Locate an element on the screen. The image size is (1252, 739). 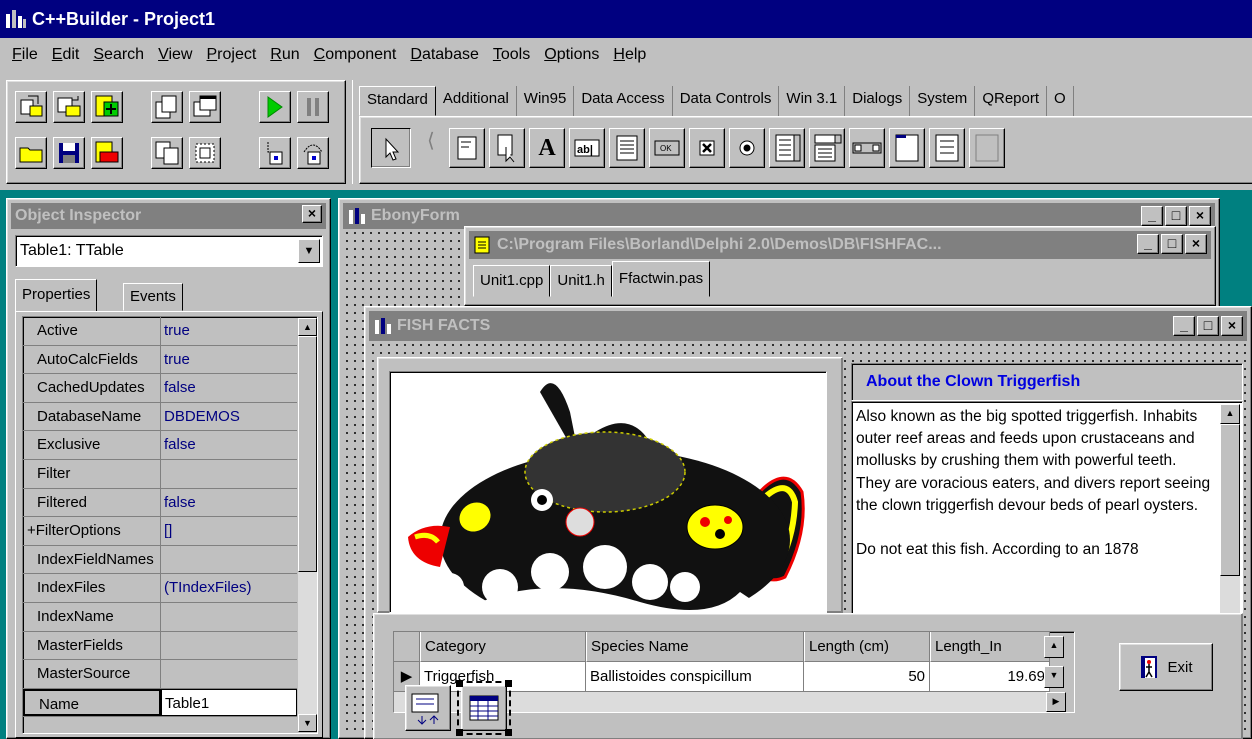
mainmenu-component-icon is located at coordinates (467, 148).